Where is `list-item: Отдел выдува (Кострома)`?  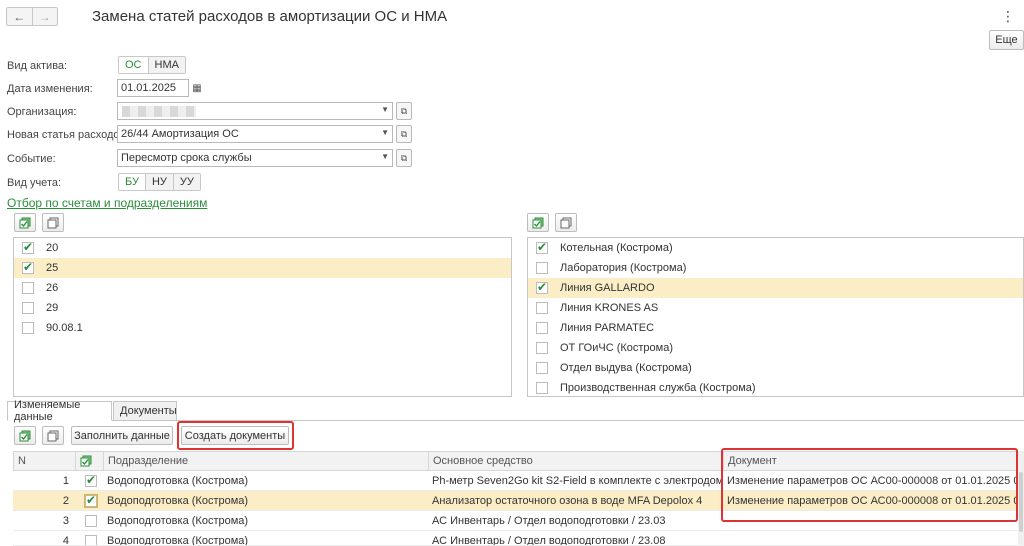 list-item: Отдел выдува (Кострома) is located at coordinates (775, 368).